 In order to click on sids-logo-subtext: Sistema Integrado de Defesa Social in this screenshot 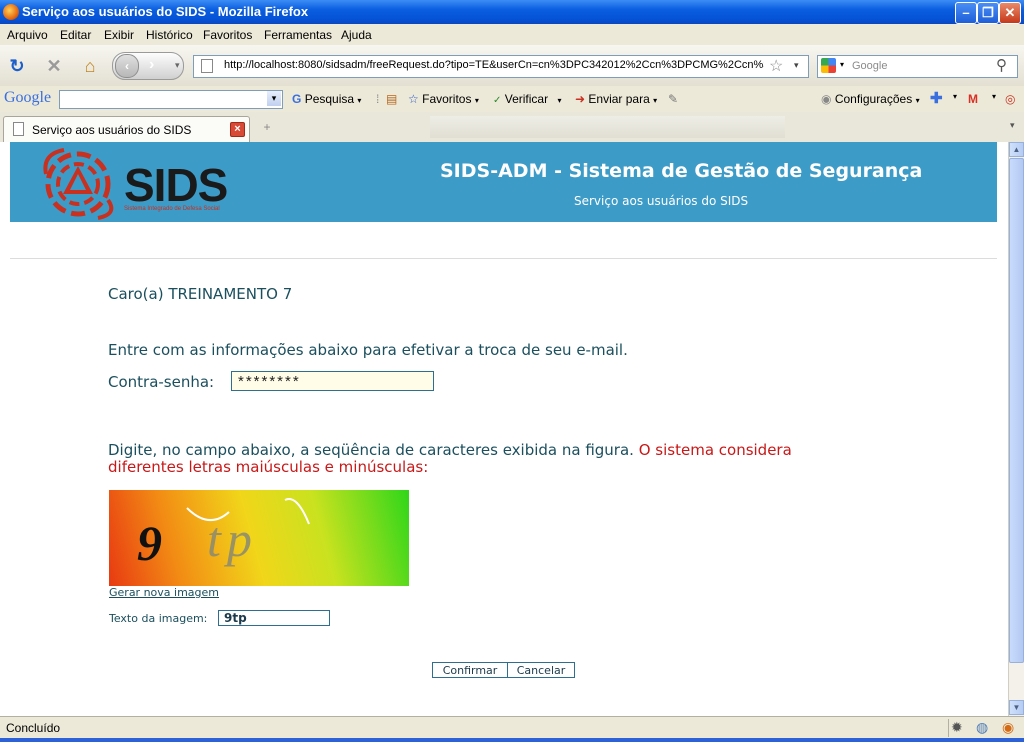, I will do `click(172, 209)`.